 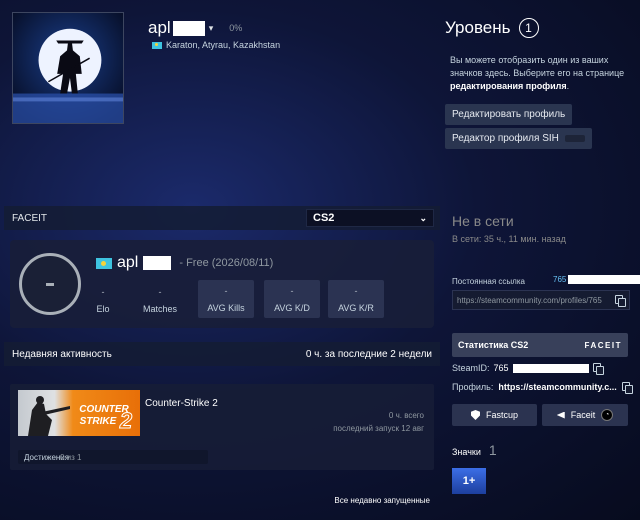 I want to click on stat-elo: - Elo, so click(x=103, y=300).